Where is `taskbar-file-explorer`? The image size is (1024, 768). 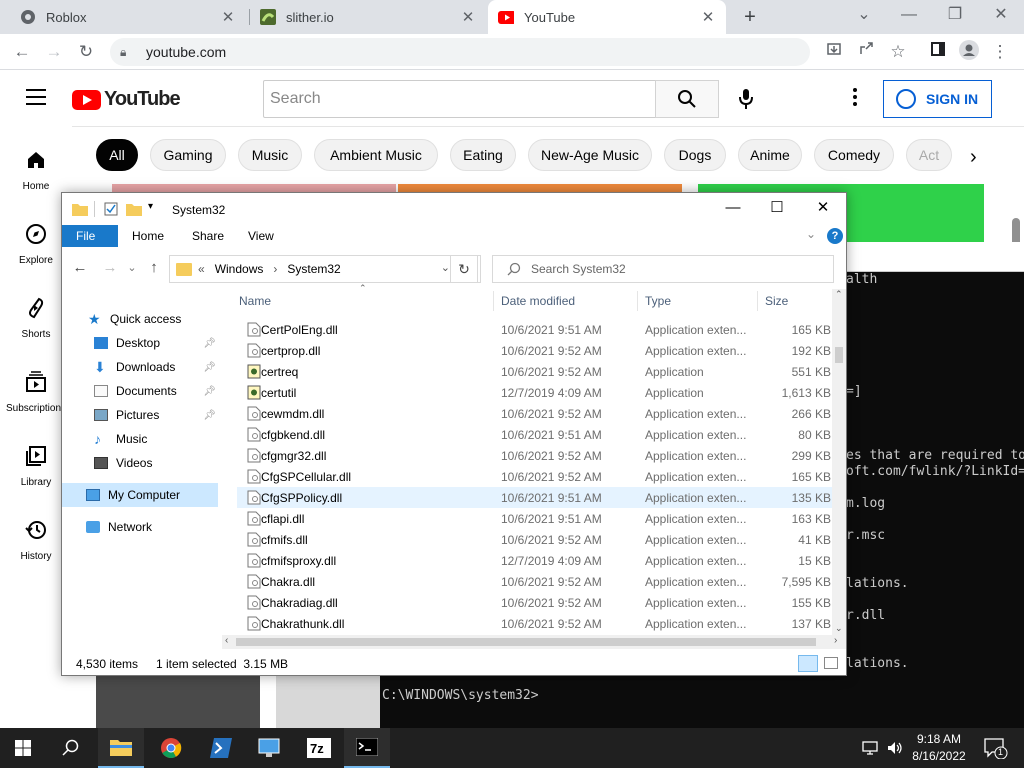
taskbar-file-explorer is located at coordinates (121, 748).